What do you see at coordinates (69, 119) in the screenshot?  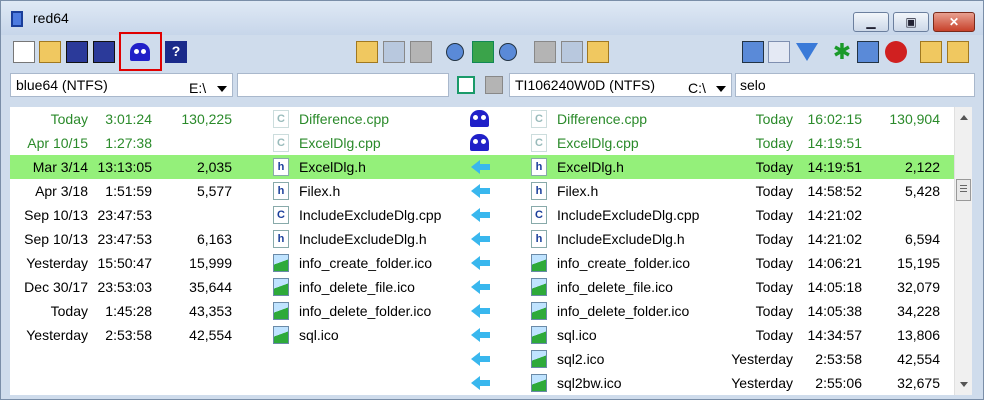 I see `left-date: Today` at bounding box center [69, 119].